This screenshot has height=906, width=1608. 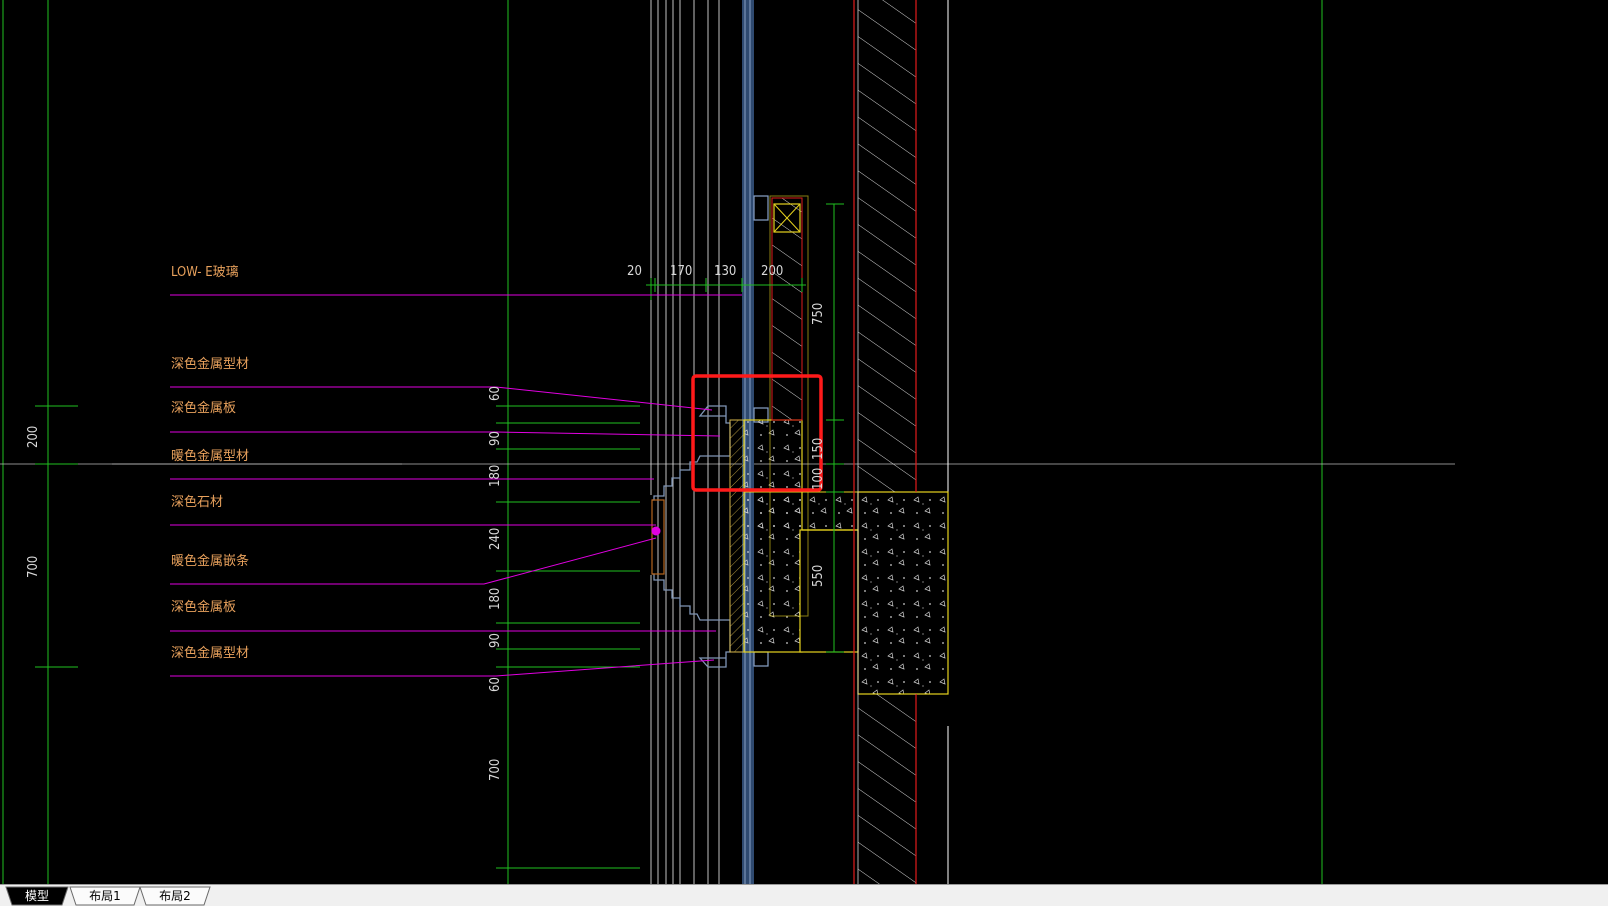 What do you see at coordinates (210, 364) in the screenshot?
I see `label-dark-metal-profile: 深色金属型材` at bounding box center [210, 364].